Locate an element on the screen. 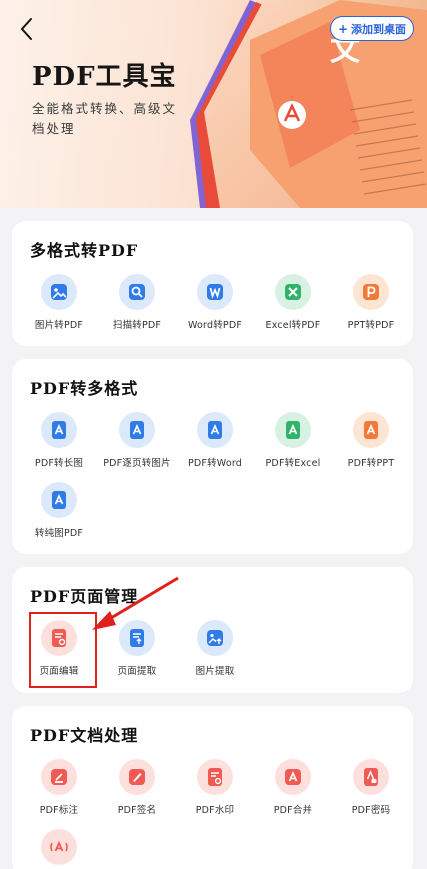  tool-label: Word转PDF is located at coordinates (215, 325).